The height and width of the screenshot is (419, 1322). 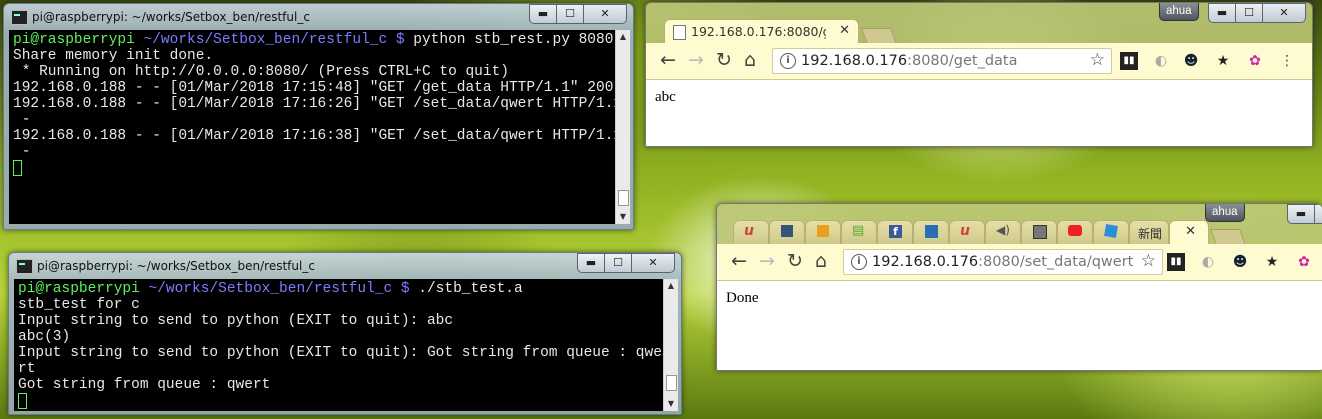 I want to click on command-text: python stb_rest.py 8080, so click(x=509, y=40).